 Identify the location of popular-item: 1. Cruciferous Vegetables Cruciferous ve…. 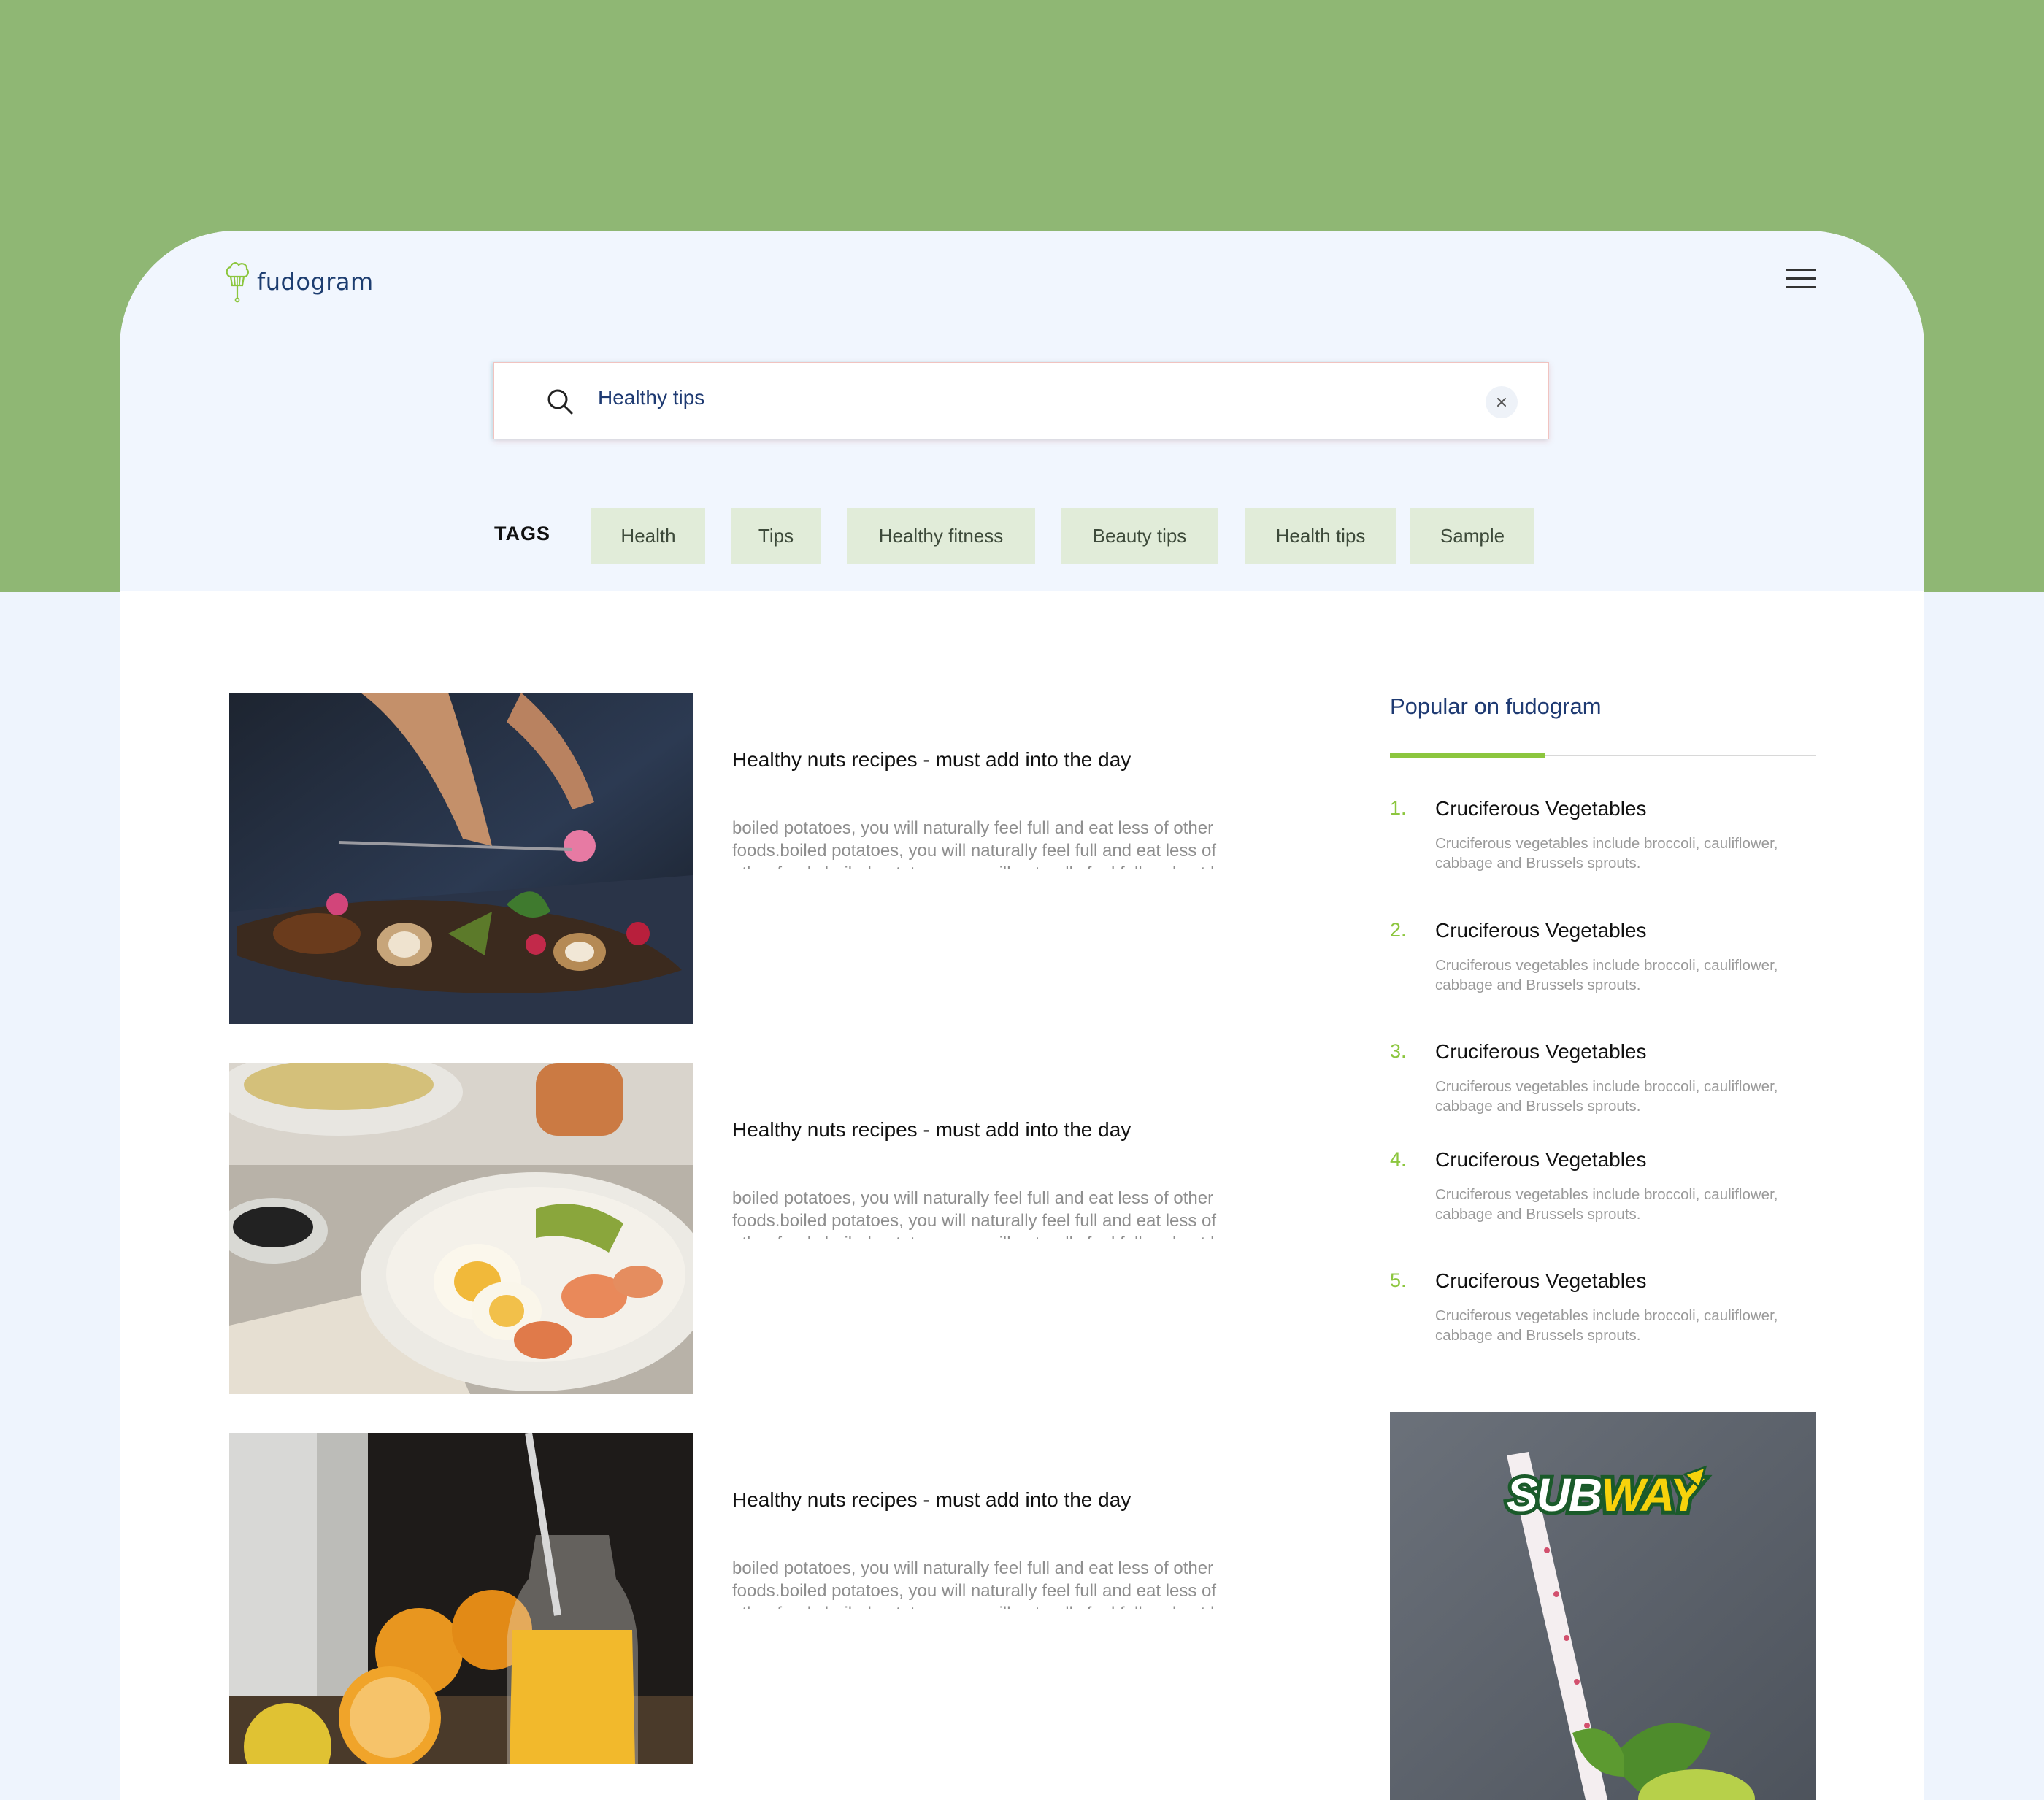
(1603, 841).